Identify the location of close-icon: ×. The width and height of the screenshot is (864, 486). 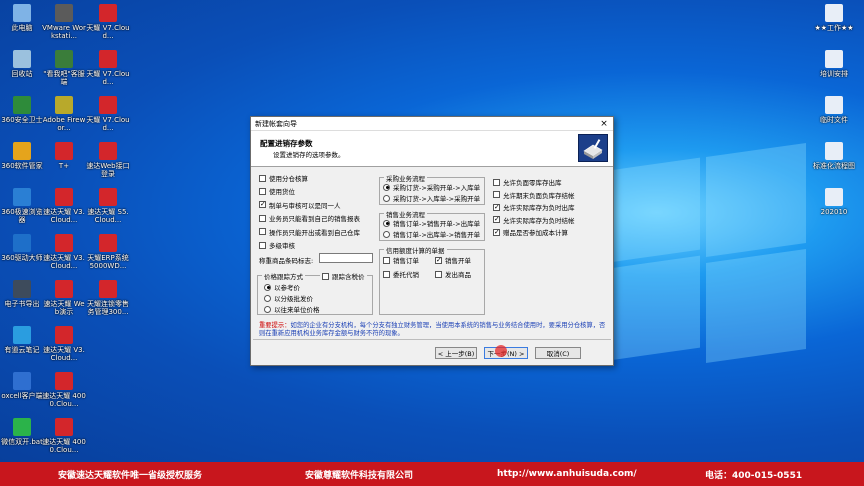
(604, 124).